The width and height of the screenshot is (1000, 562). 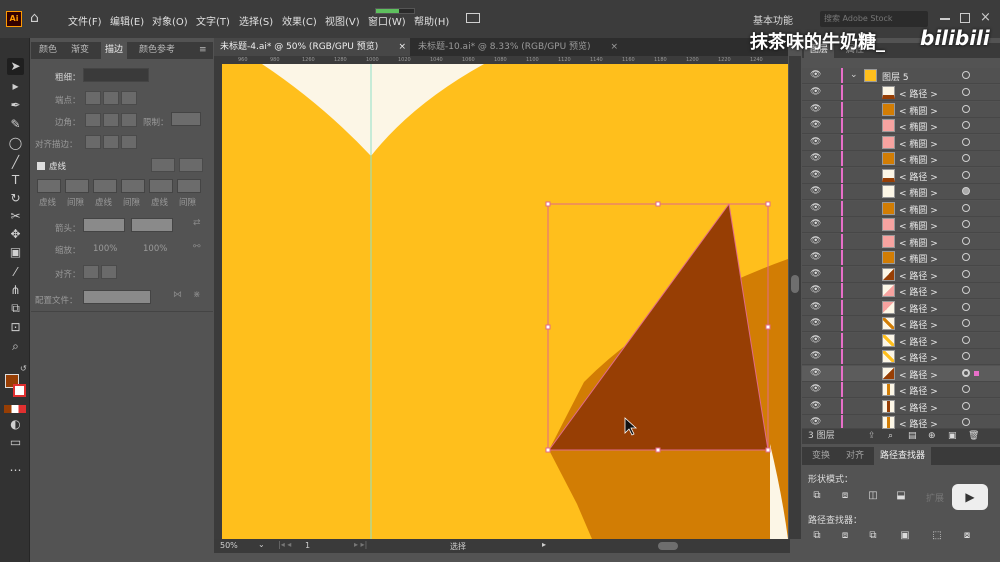 I want to click on menu-window: 窗口(W), so click(x=387, y=20).